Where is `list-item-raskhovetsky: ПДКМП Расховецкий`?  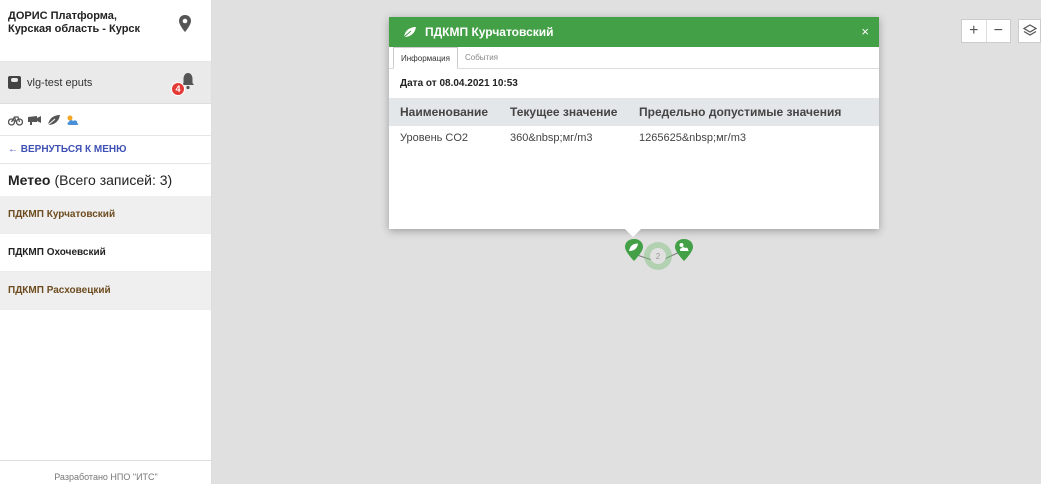 list-item-raskhovetsky: ПДКМП Расховецкий is located at coordinates (105, 291).